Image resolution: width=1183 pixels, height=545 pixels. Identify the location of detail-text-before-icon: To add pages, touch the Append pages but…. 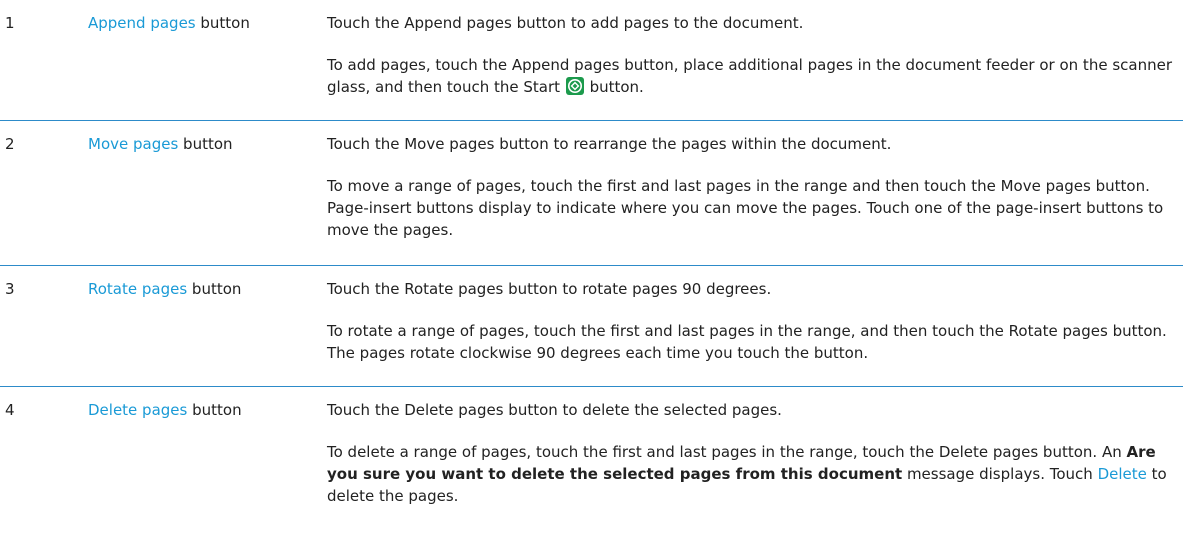
(749, 76).